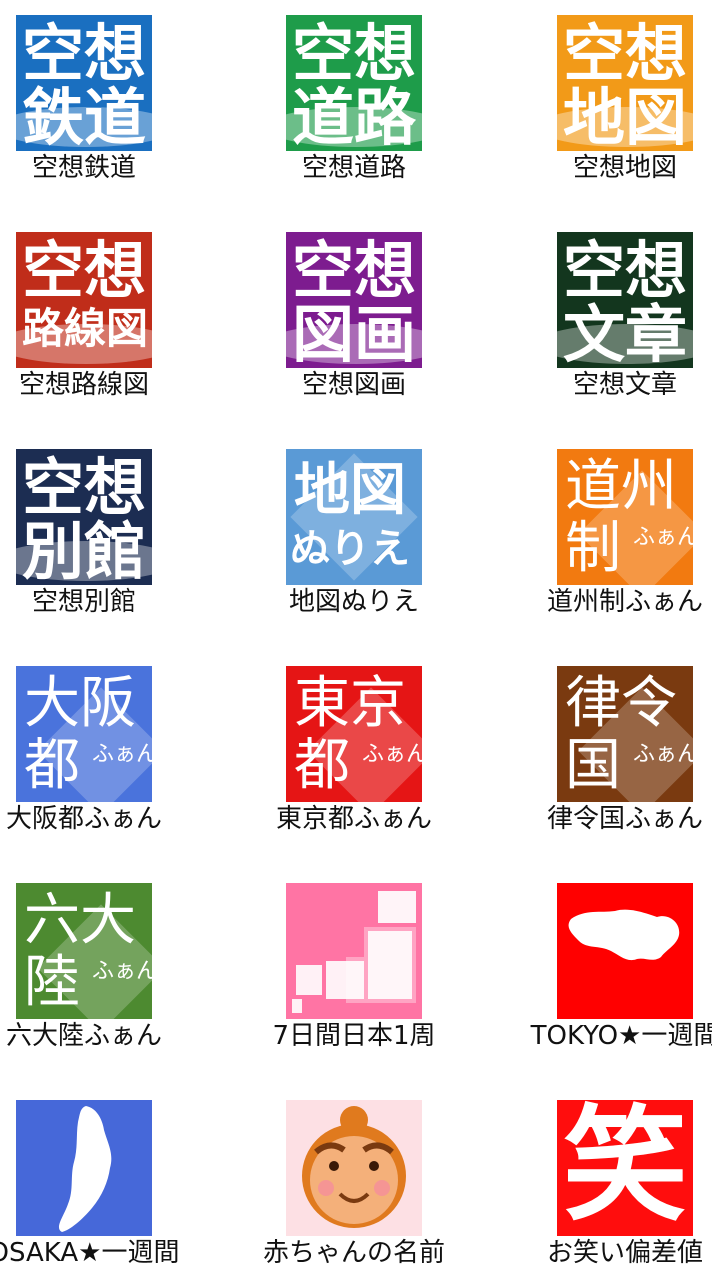 Image resolution: width=712 pixels, height=1285 pixels. Describe the element at coordinates (90, 1253) in the screenshot. I see `app-label: OSAKA★一週間` at that location.